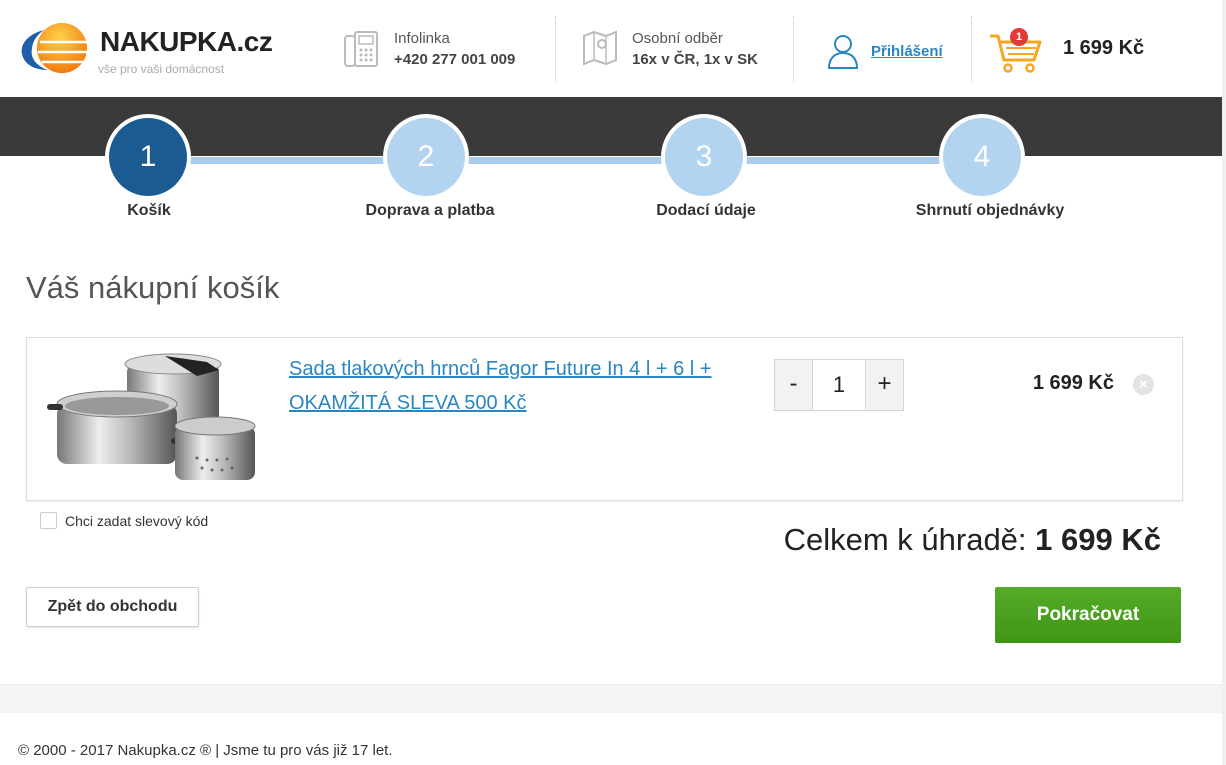 This screenshot has width=1226, height=765. What do you see at coordinates (677, 38) in the screenshot?
I see `pickup-label: Osobní odběr` at bounding box center [677, 38].